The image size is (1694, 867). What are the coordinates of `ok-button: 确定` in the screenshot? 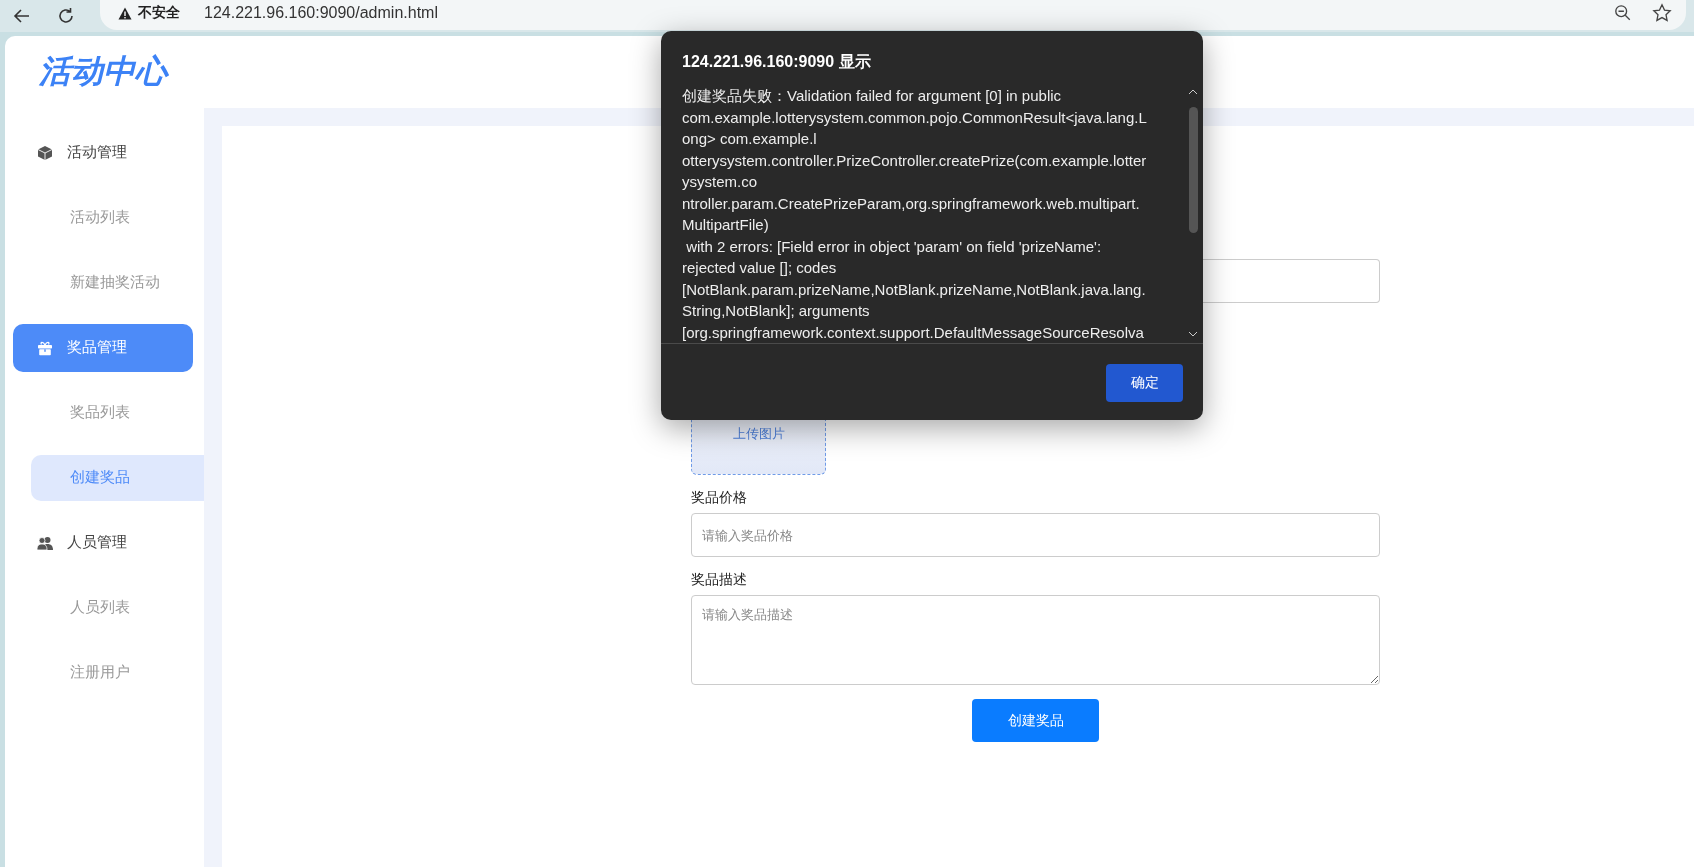 It's located at (1144, 383).